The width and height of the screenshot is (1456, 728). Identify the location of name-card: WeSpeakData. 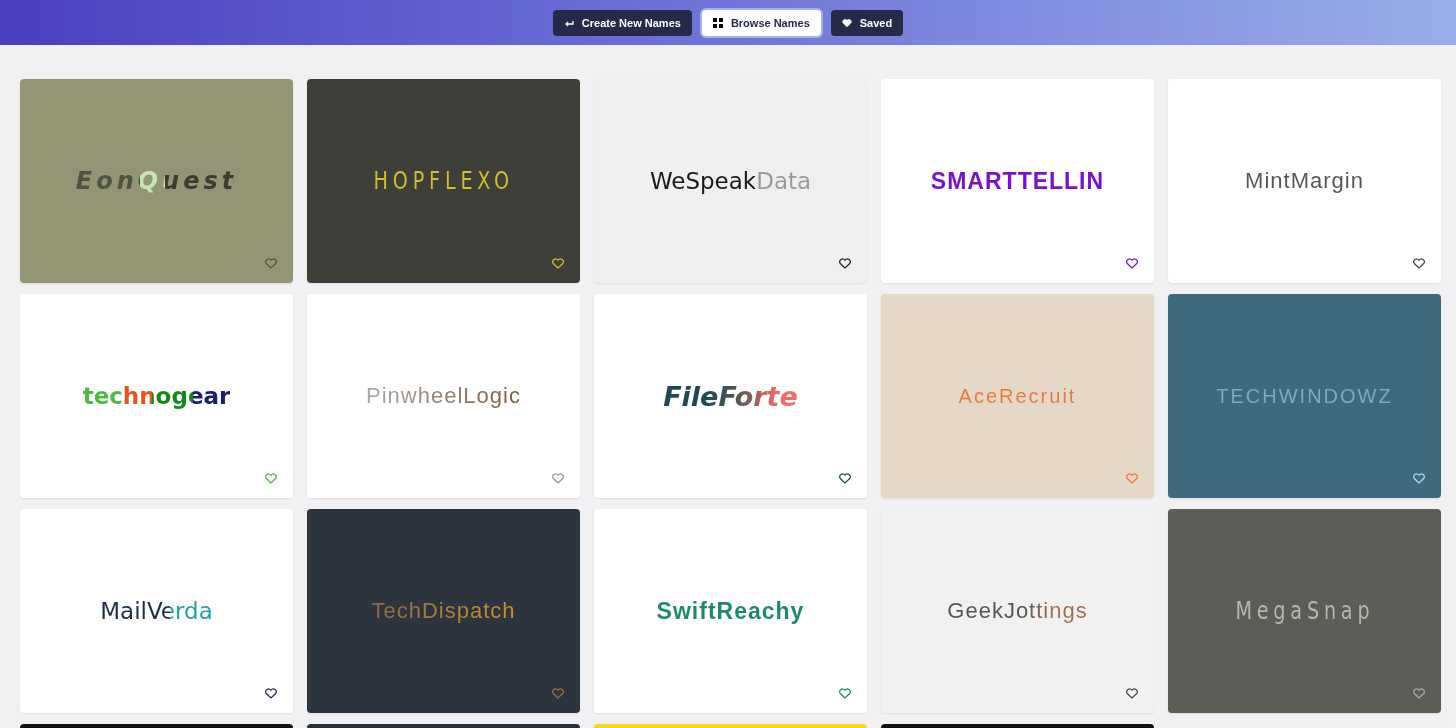
(730, 181).